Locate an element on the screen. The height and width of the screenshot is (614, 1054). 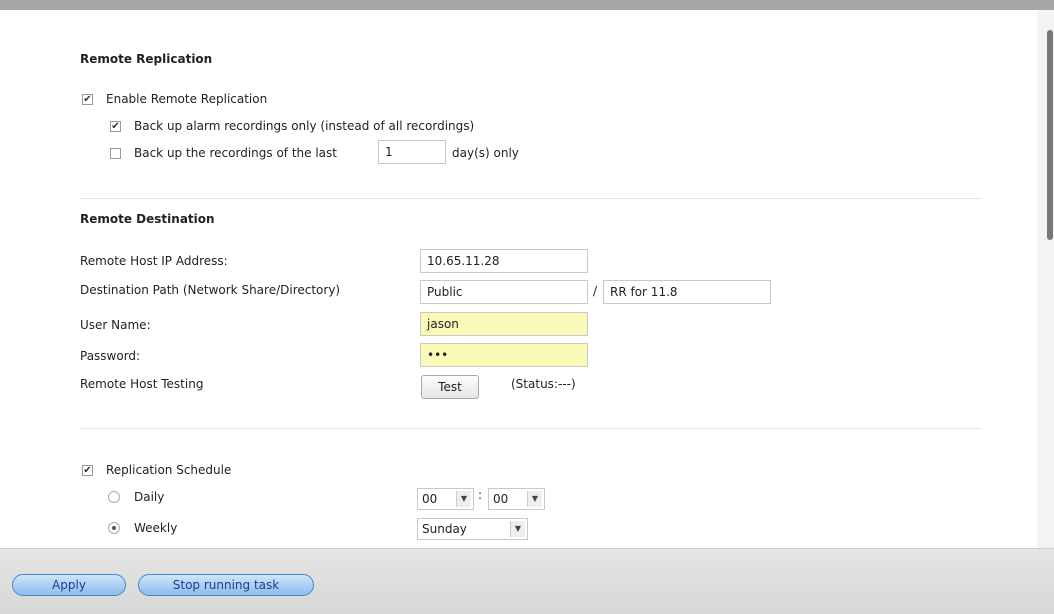
test-button: Test is located at coordinates (450, 387).